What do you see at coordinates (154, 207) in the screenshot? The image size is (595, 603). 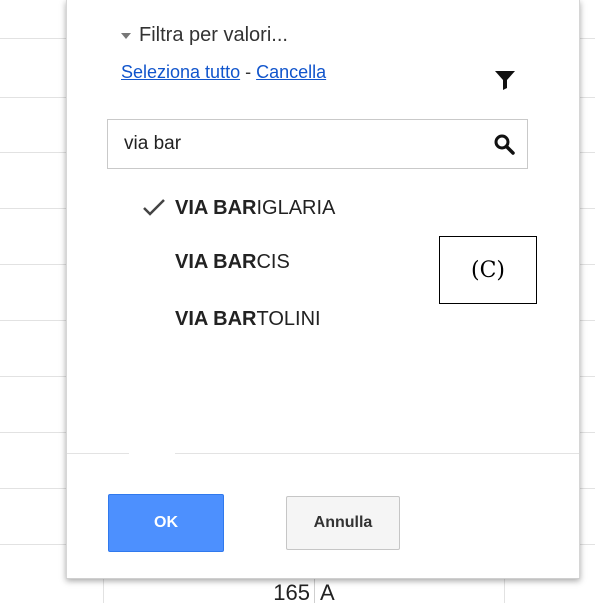 I see `check-icon` at bounding box center [154, 207].